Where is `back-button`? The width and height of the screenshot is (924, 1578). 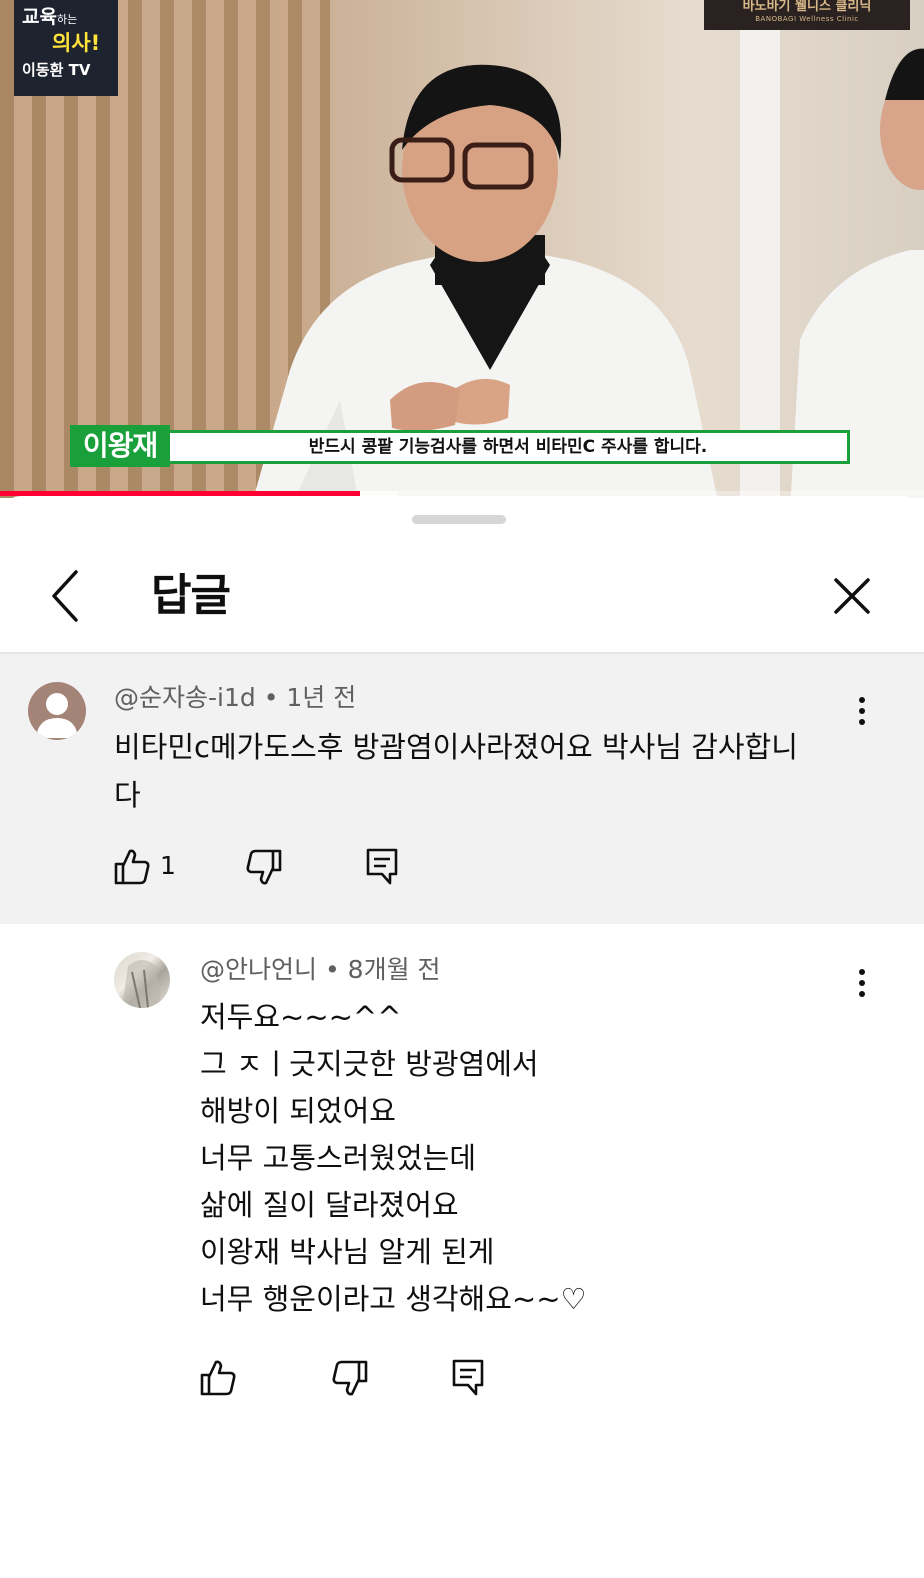
back-button is located at coordinates (66, 596).